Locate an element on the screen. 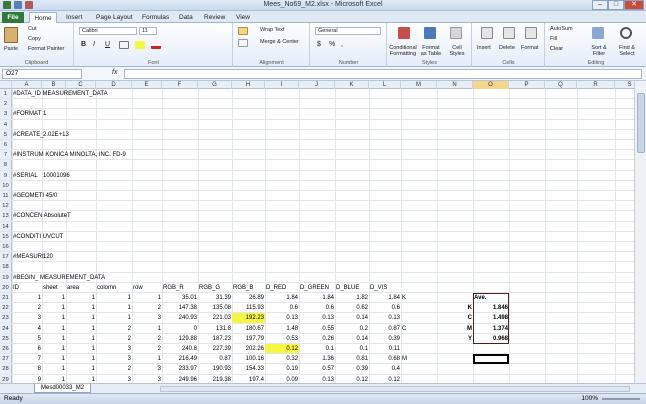 This screenshot has width=646, height=404. row-header: 9 is located at coordinates (6, 175).